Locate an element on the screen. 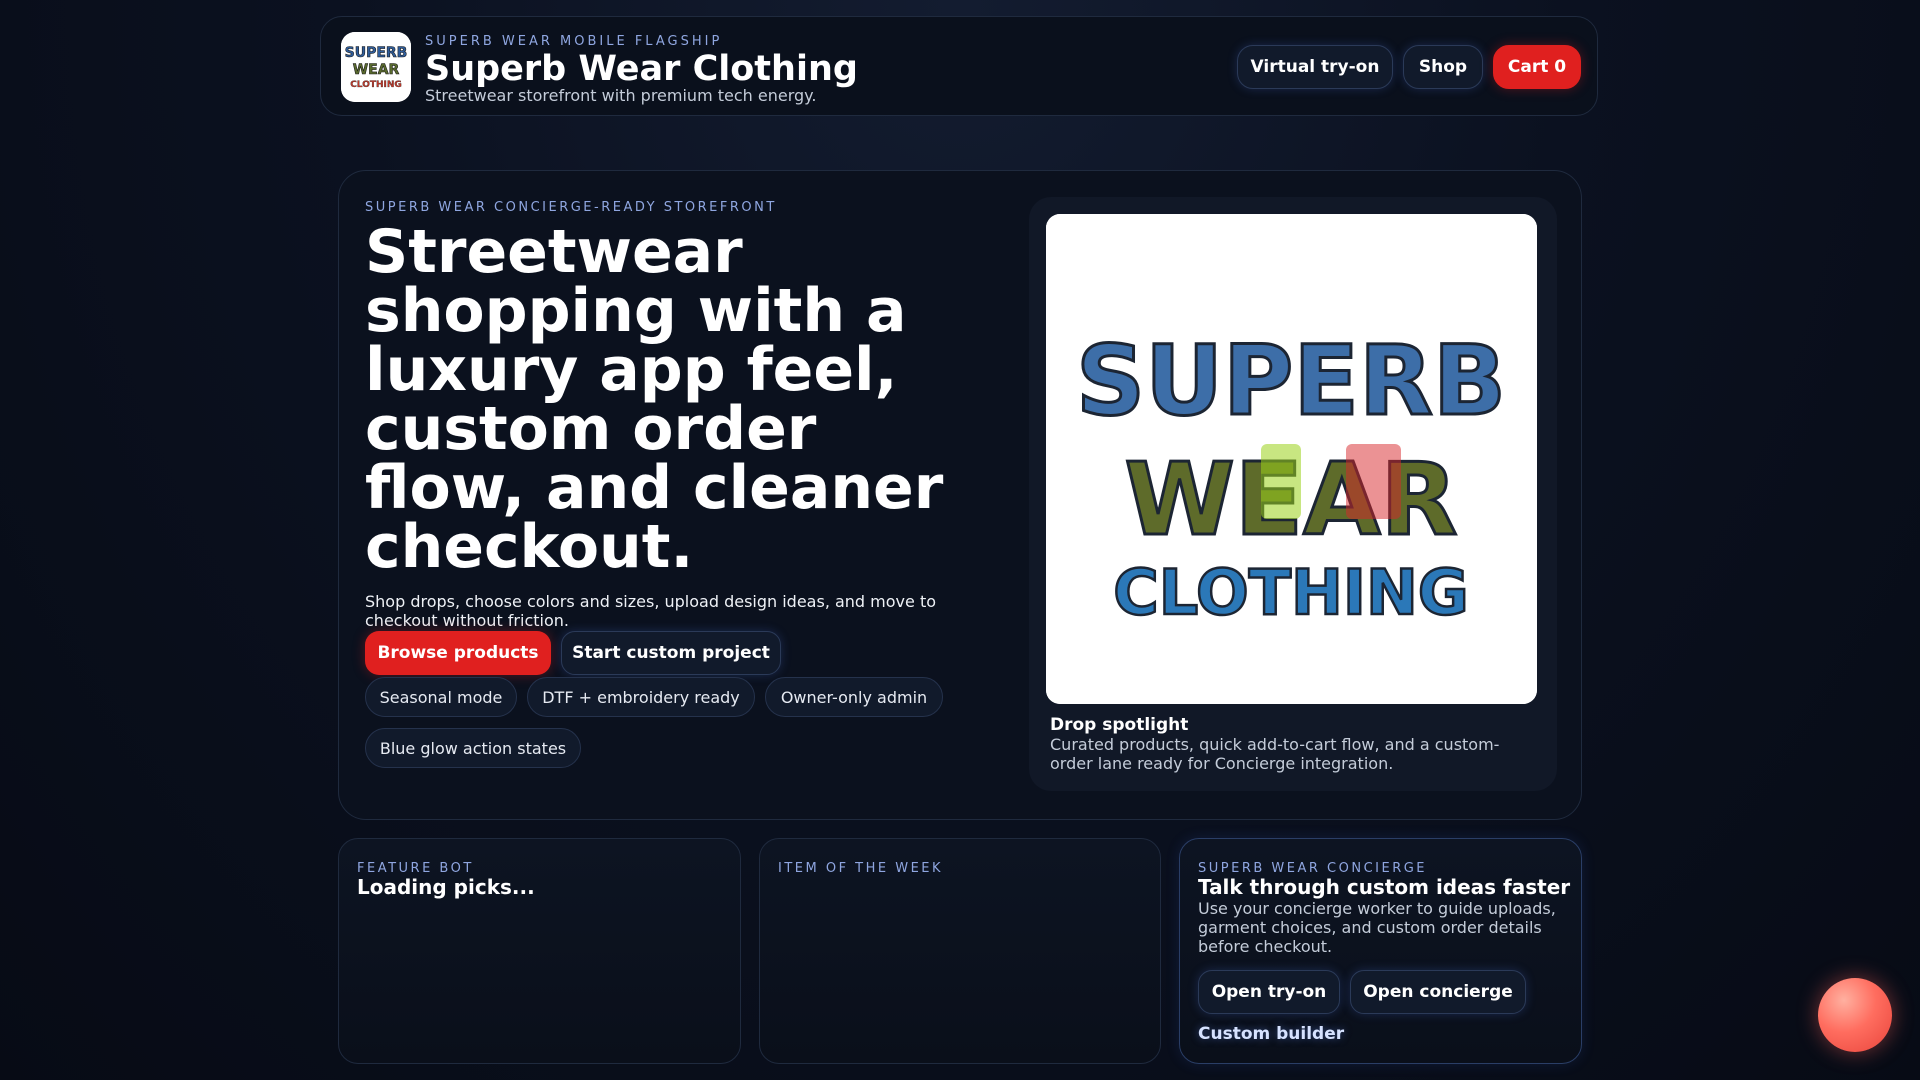 The width and height of the screenshot is (1920, 1080). pill-owner-admin: Owner-only admin is located at coordinates (854, 697).